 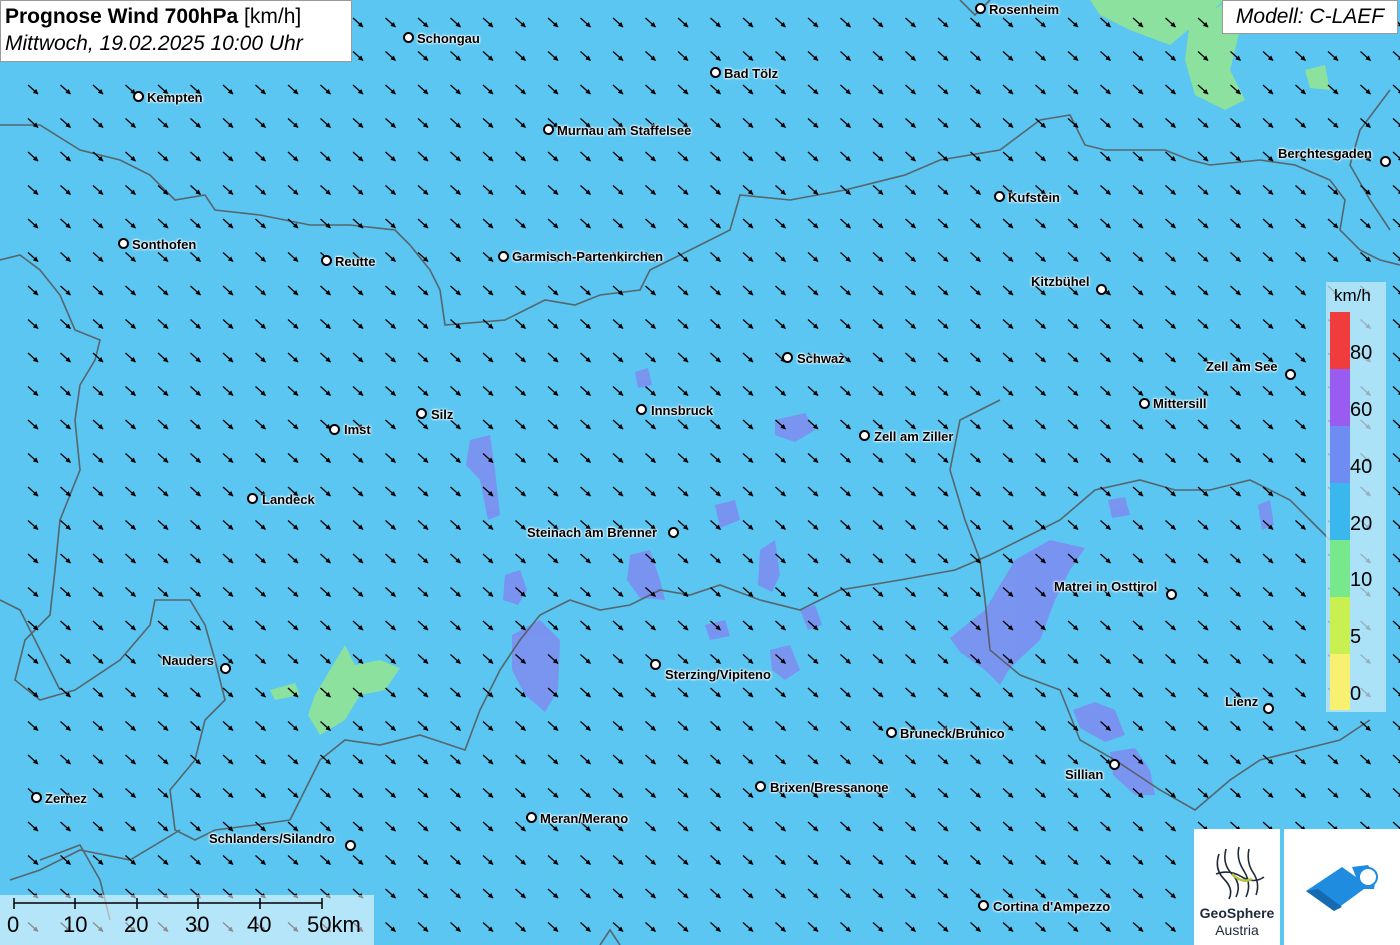 I want to click on model-label: Modell: C-LAEF, so click(x=1310, y=17).